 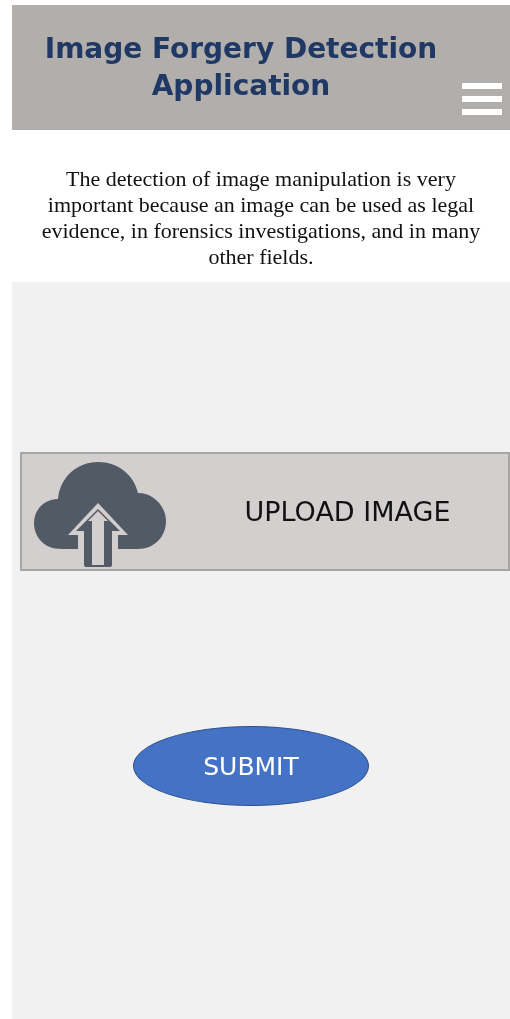 What do you see at coordinates (265, 511) in the screenshot?
I see `upload-image-button: UPLOAD IMAGE` at bounding box center [265, 511].